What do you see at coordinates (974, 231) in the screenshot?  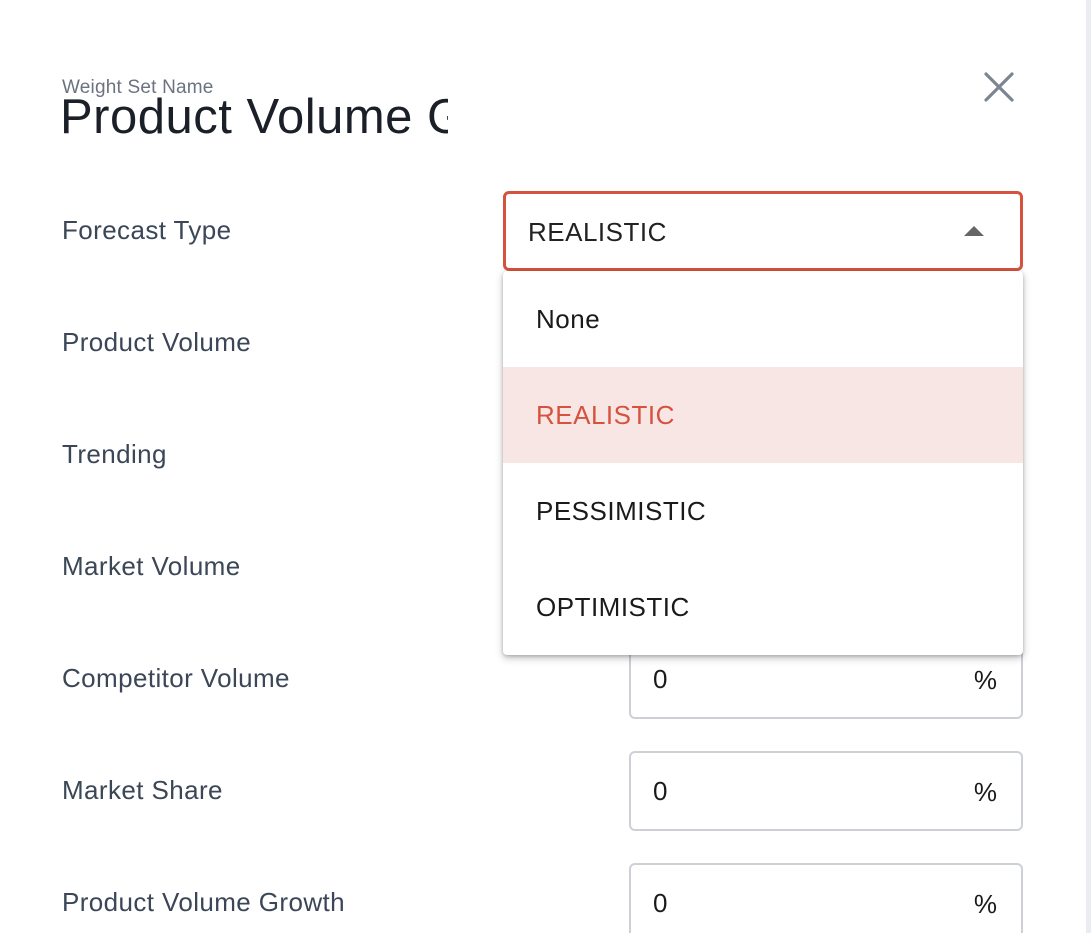 I see `caret-up-icon` at bounding box center [974, 231].